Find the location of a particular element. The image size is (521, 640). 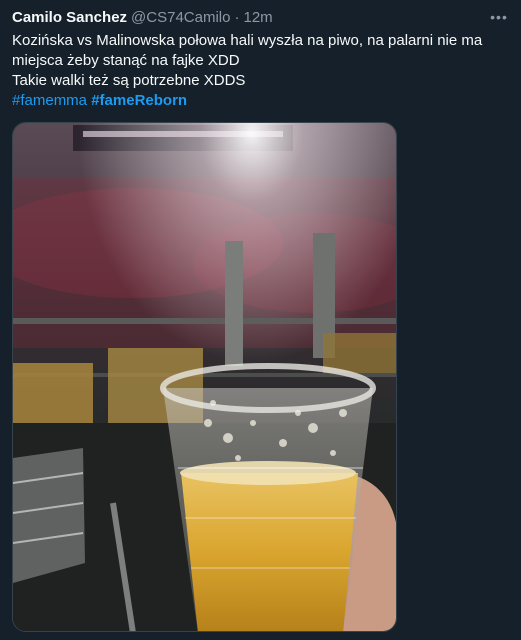

more-options-icon: ••• is located at coordinates (499, 17).